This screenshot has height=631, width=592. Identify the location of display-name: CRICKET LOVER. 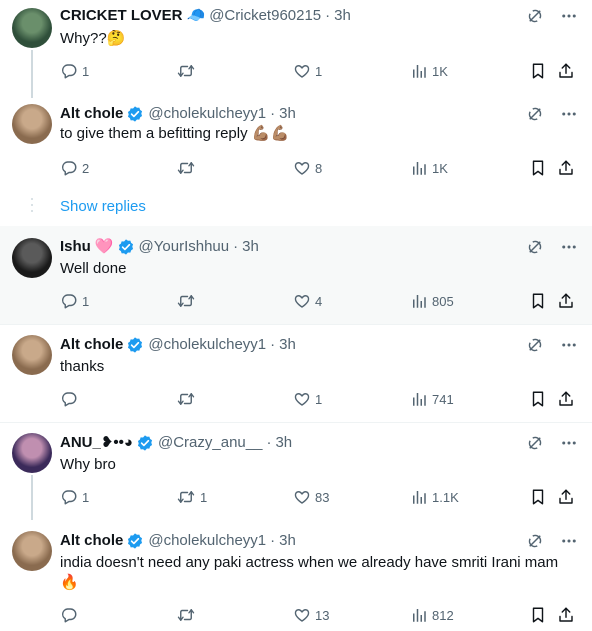
(121, 16).